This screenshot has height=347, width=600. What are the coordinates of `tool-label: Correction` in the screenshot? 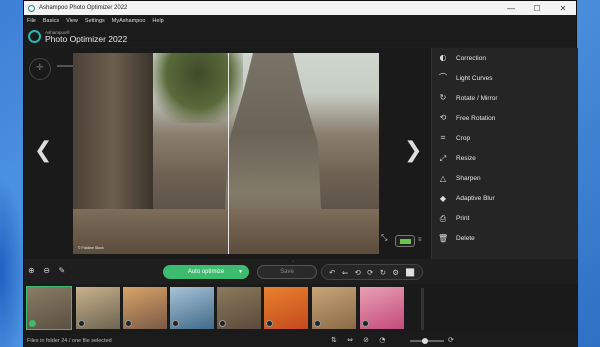 It's located at (471, 58).